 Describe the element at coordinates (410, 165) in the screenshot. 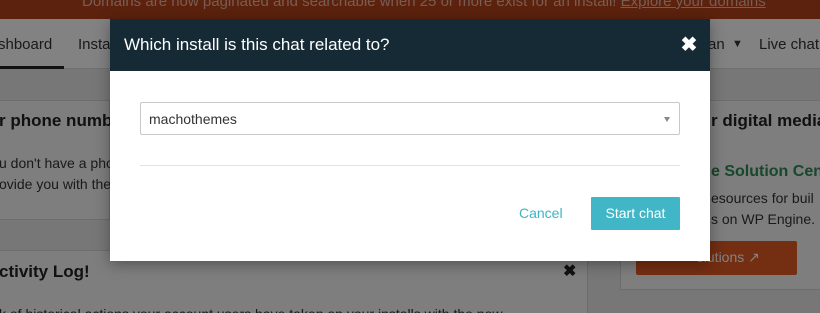

I see `divider` at that location.